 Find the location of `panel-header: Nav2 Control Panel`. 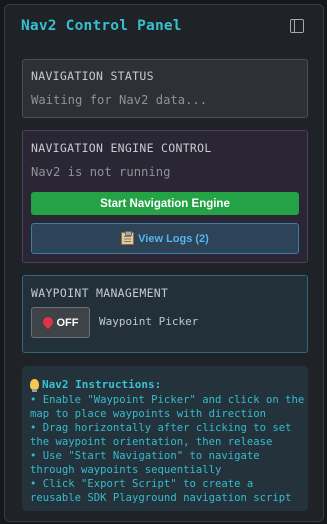

panel-header: Nav2 Control Panel is located at coordinates (164, 27).